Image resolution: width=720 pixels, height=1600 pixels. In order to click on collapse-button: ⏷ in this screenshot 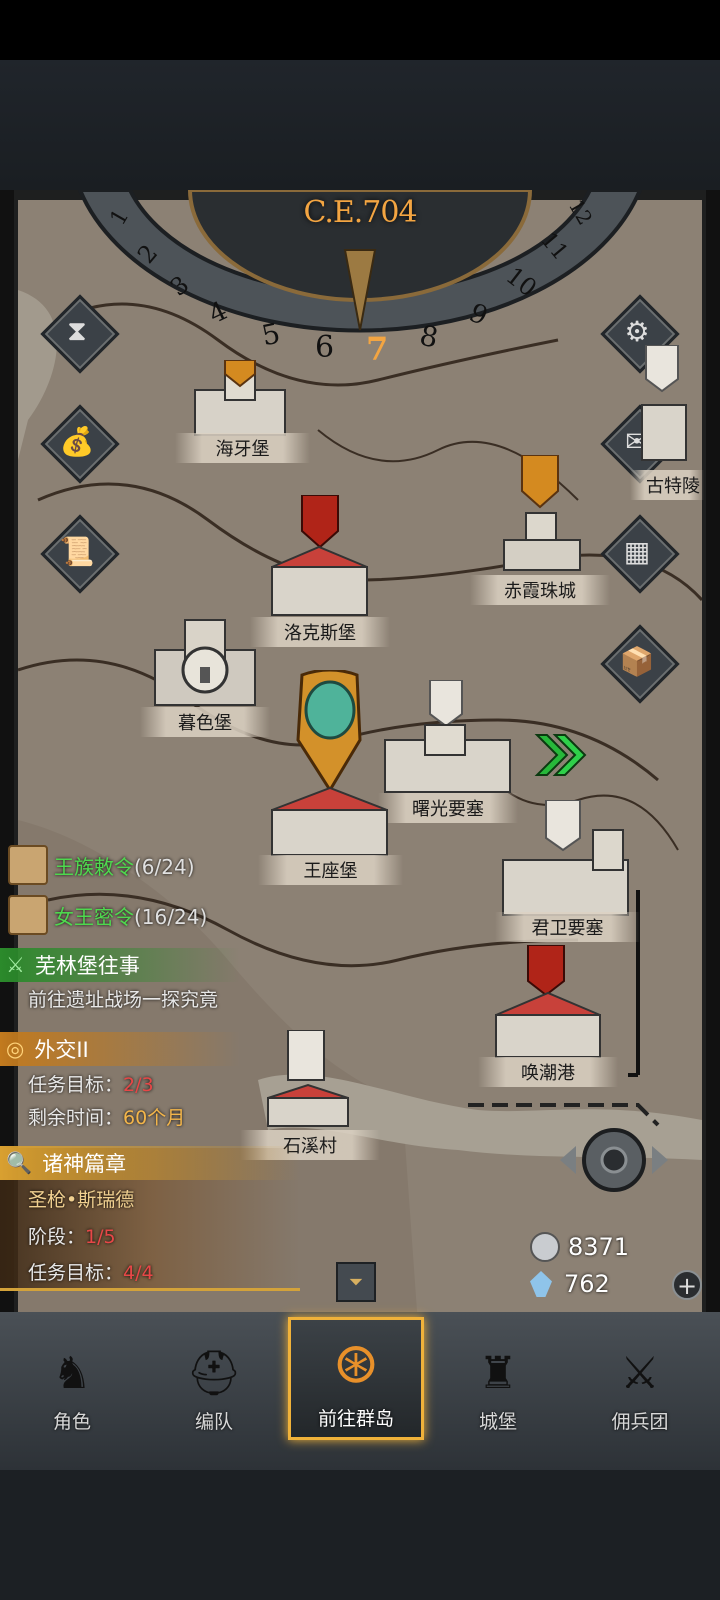, I will do `click(356, 1282)`.